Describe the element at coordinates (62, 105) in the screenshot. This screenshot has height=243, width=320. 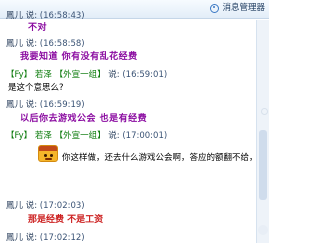
I see `message-time: (16:59:19)` at that location.